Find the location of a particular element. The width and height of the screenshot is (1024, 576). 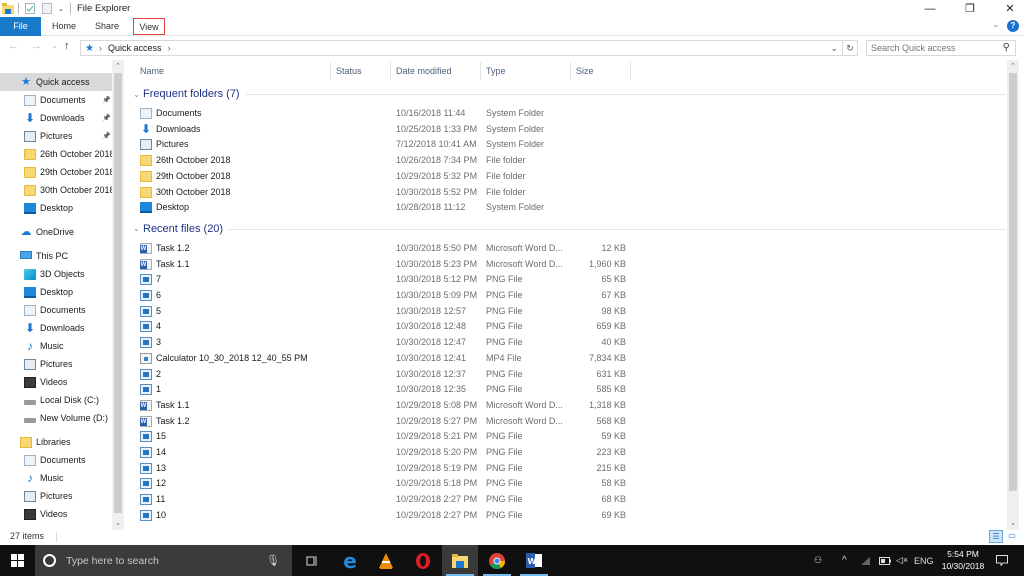

file-row: Pictures 7/12/2018 10:41 AM System Folder is located at coordinates (385, 145).